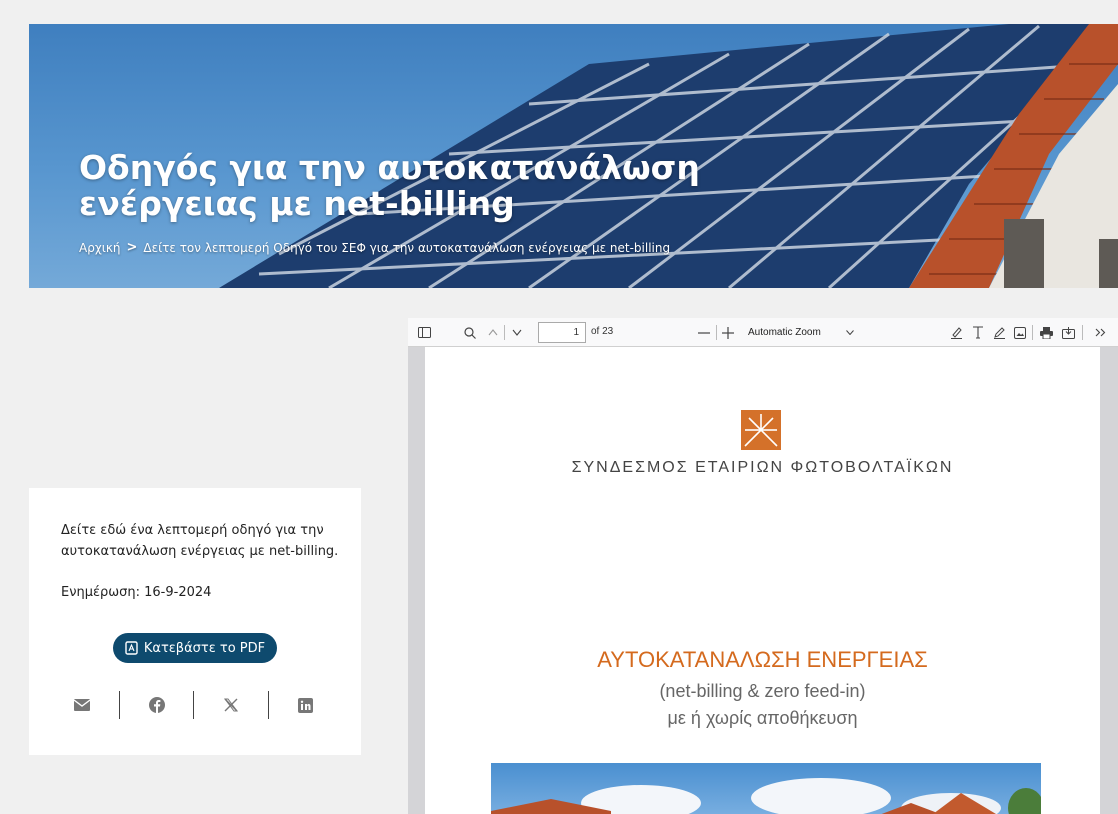 This screenshot has width=1118, height=814. I want to click on zoom-in-icon, so click(728, 332).